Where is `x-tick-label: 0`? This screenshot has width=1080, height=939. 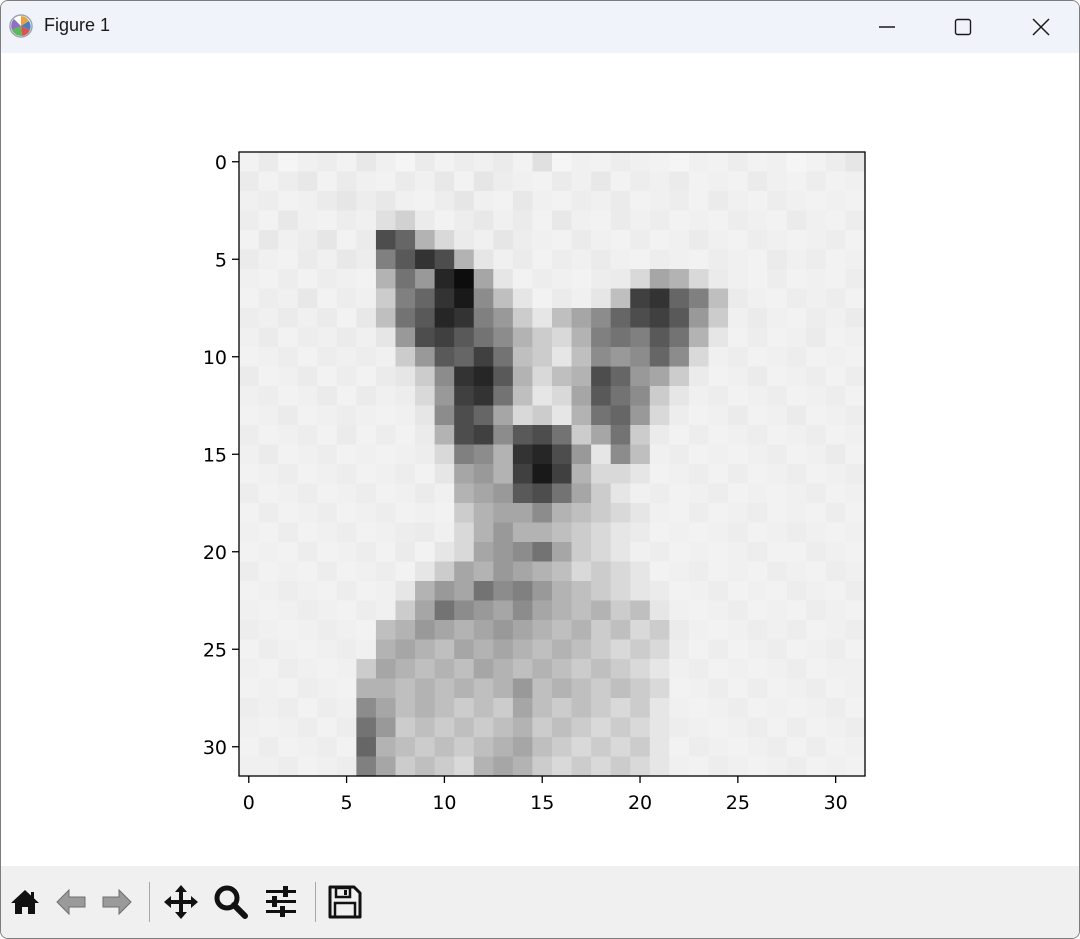
x-tick-label: 0 is located at coordinates (249, 803).